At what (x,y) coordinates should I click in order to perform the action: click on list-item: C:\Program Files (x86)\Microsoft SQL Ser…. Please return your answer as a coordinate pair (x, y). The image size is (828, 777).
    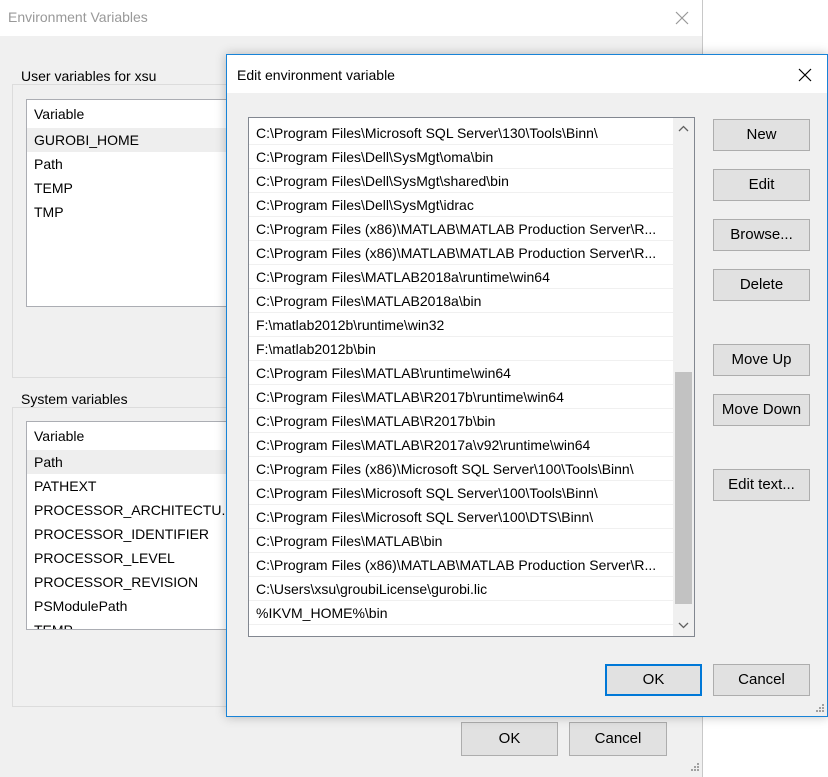
    Looking at the image, I should click on (461, 469).